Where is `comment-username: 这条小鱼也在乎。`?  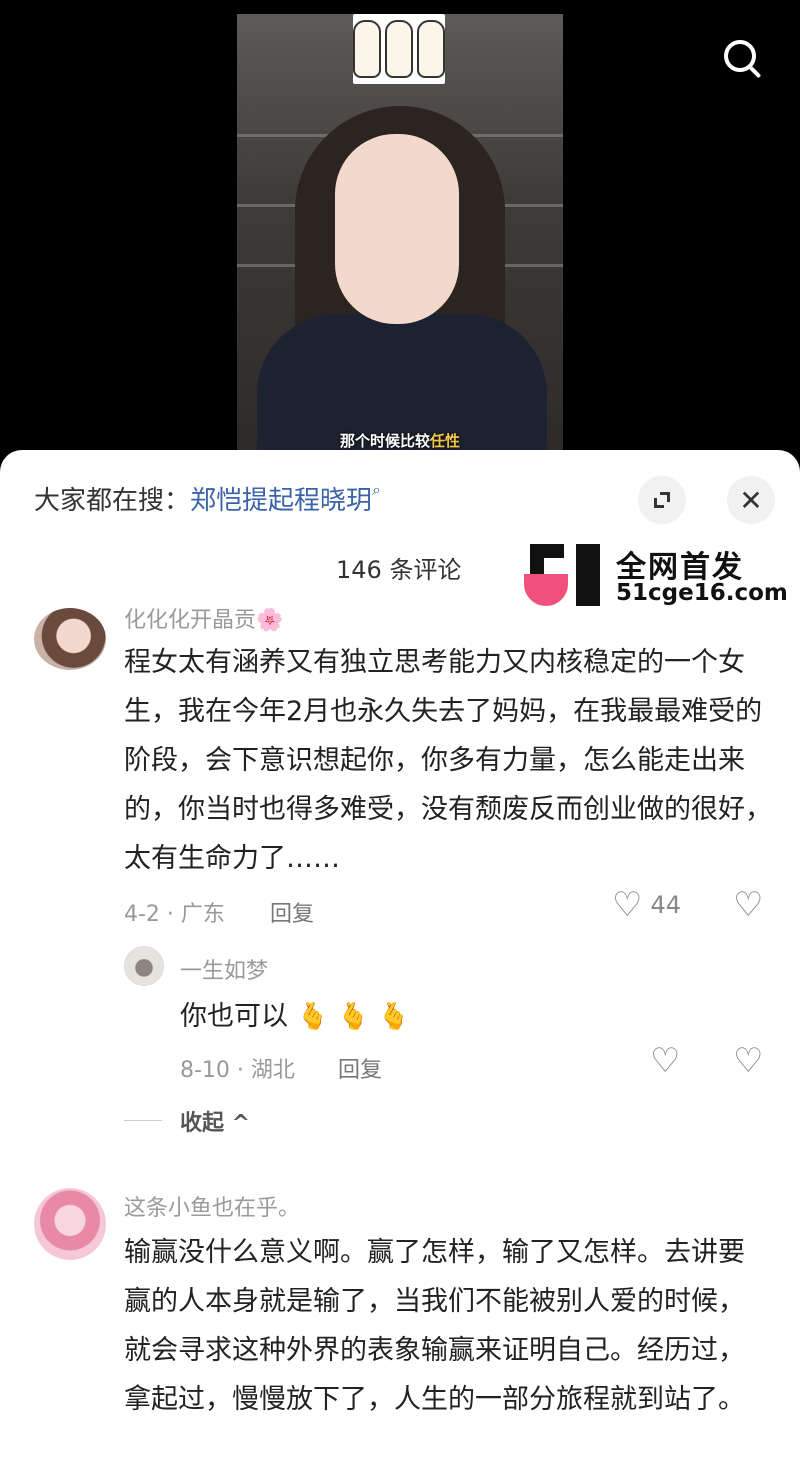
comment-username: 这条小鱼也在乎。 is located at coordinates (212, 1206).